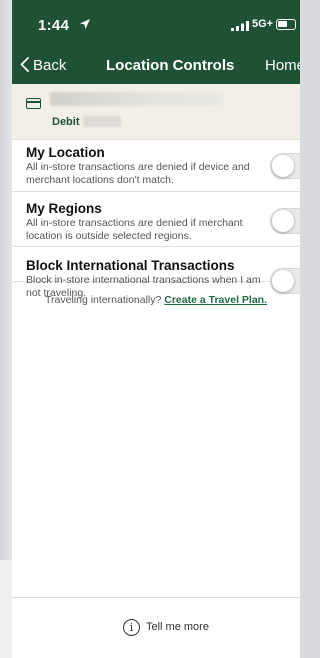 This screenshot has height=658, width=320. What do you see at coordinates (285, 166) in the screenshot?
I see `my-location-toggle` at bounding box center [285, 166].